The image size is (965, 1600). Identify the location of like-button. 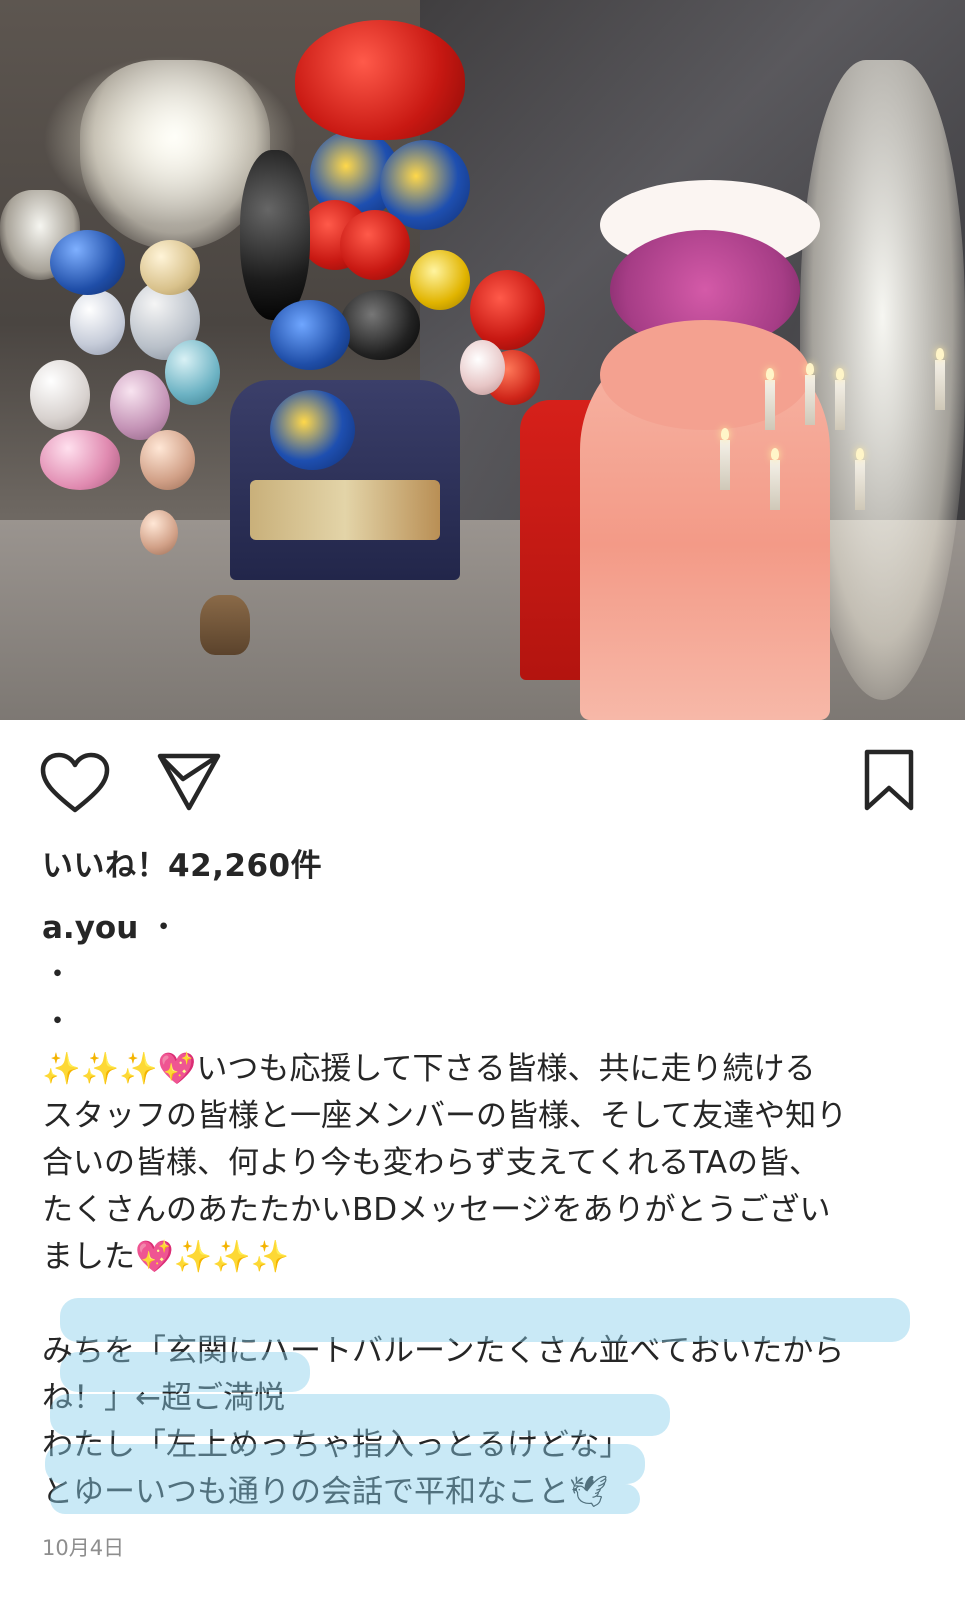
(75, 783).